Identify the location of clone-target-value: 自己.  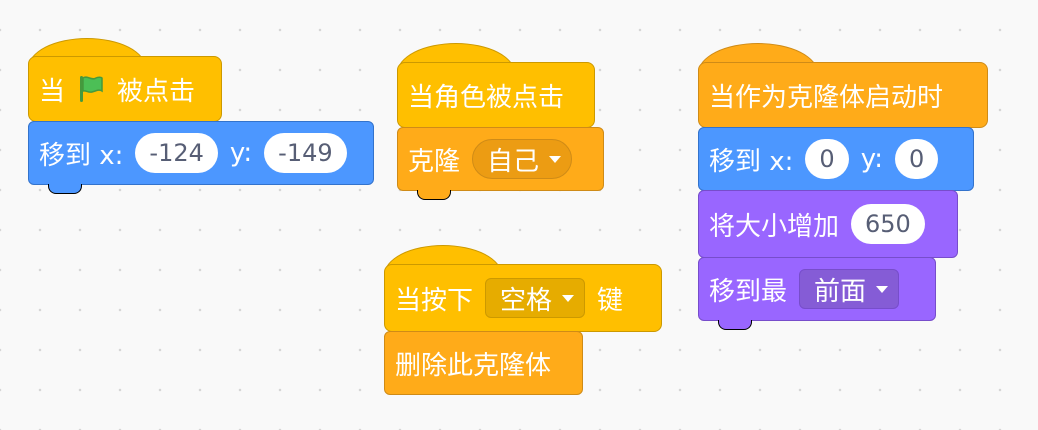
(513, 161).